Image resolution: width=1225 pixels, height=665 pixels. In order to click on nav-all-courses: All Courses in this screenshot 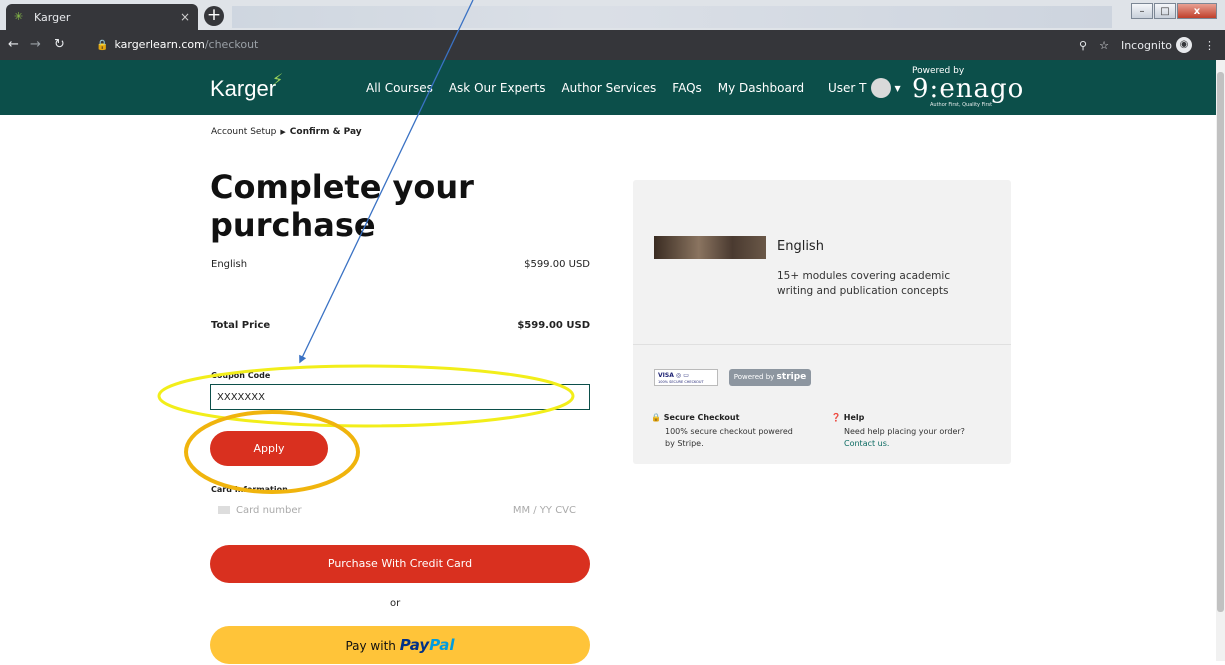, I will do `click(399, 88)`.